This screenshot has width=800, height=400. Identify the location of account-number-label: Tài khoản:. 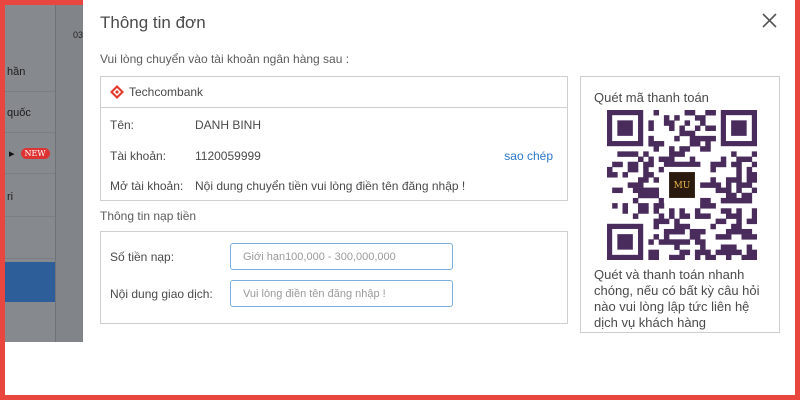
(138, 156).